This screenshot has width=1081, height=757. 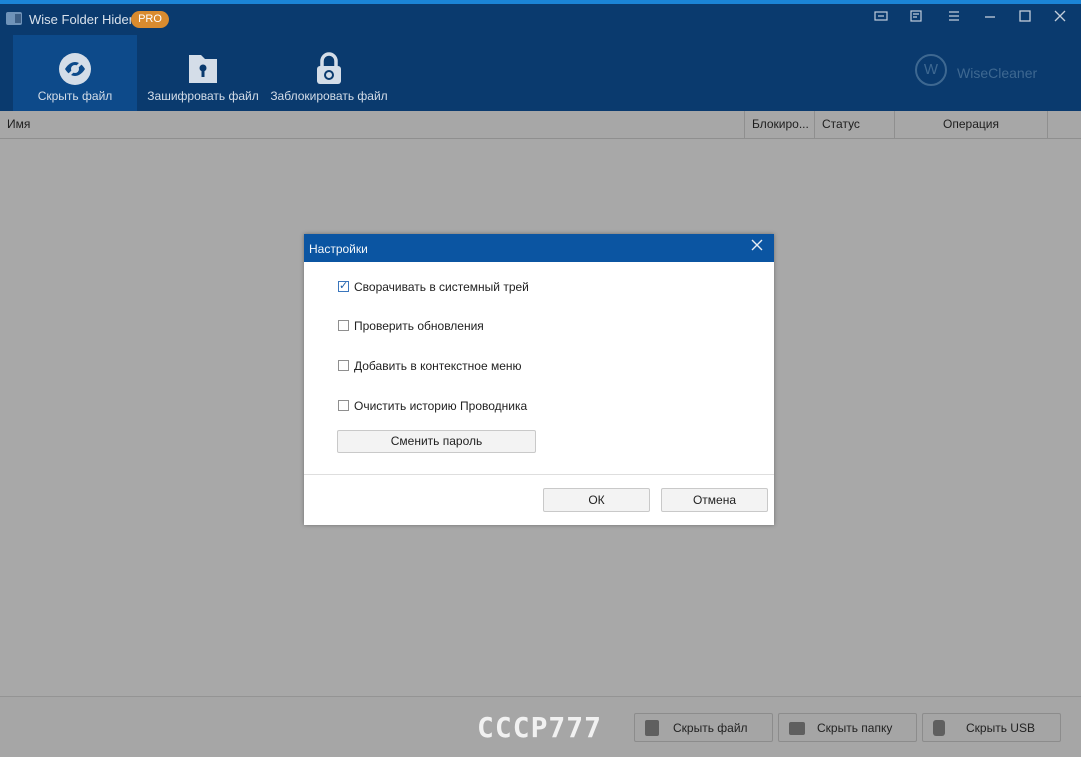 What do you see at coordinates (75, 69) in the screenshot?
I see `eye-slash-icon` at bounding box center [75, 69].